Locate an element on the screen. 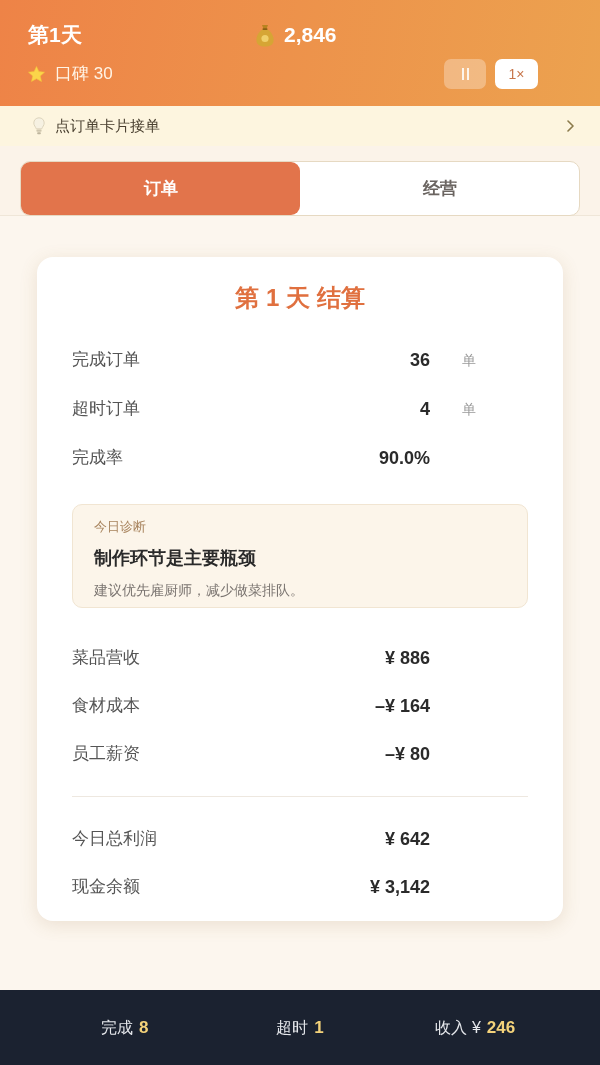 The image size is (600, 1065). diagnosis-advice: 建议优先雇厨师，减少做菜排队。 is located at coordinates (199, 590).